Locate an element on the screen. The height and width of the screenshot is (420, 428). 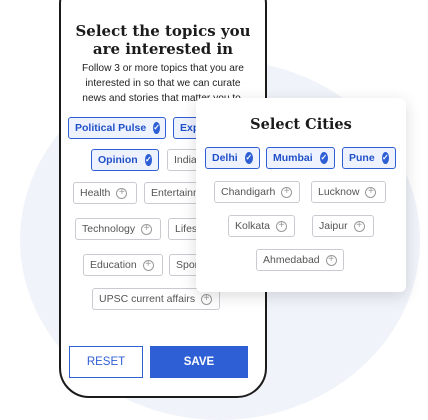
topic-label: India is located at coordinates (185, 160).